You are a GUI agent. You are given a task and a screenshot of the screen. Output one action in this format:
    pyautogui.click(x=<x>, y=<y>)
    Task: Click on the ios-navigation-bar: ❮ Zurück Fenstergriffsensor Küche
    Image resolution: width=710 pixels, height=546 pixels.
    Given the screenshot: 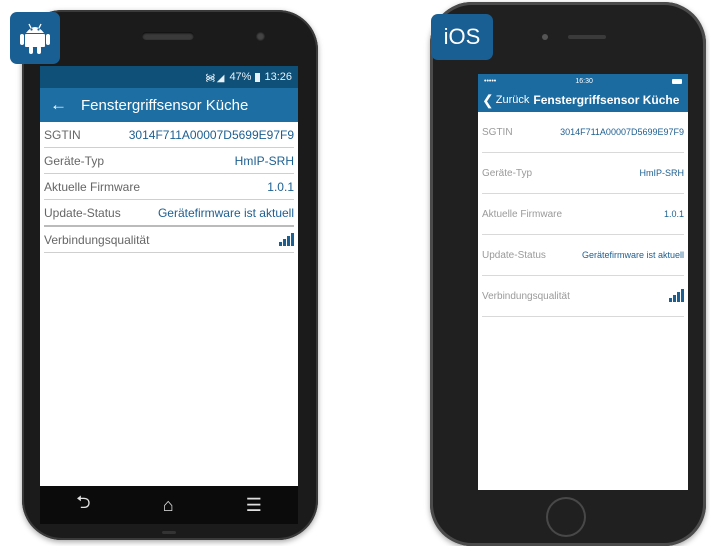 What is the action you would take?
    pyautogui.click(x=583, y=100)
    